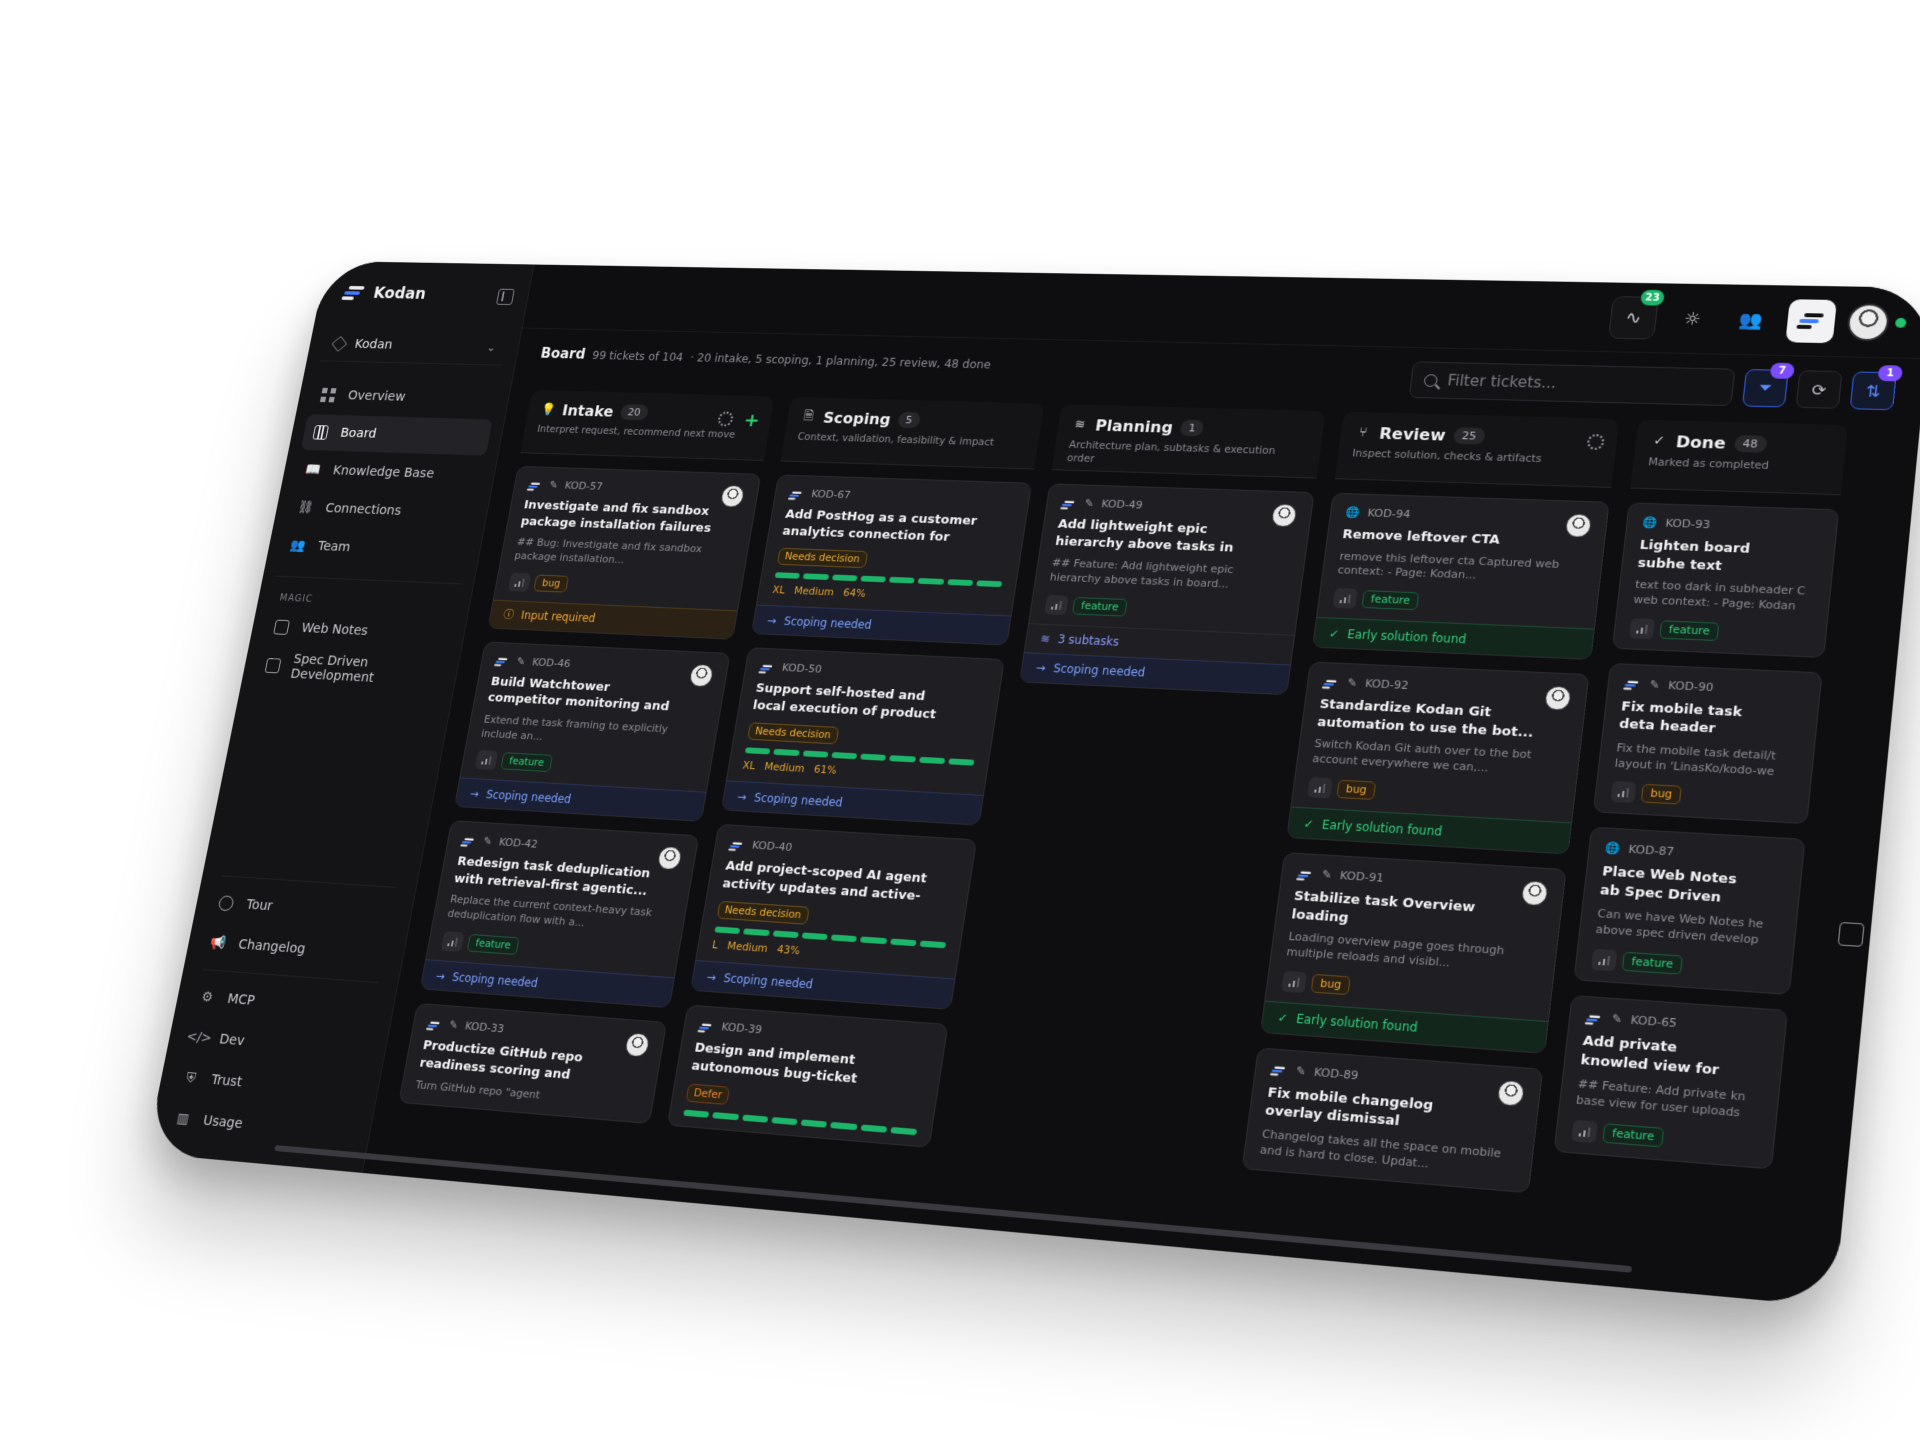  I want to click on ticket-id: KOD-57, so click(583, 486).